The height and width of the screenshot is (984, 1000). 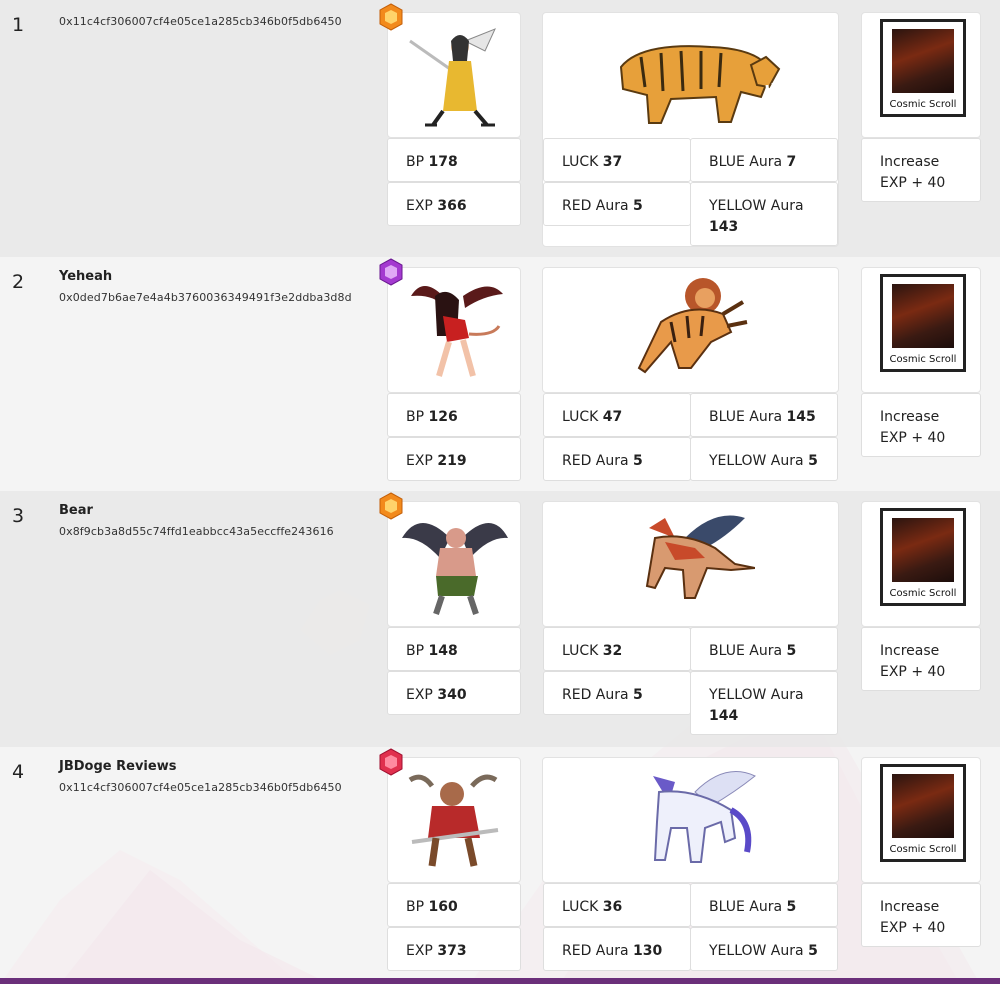 What do you see at coordinates (700, 84) in the screenshot?
I see `sabertooth-tiger-pet-icon` at bounding box center [700, 84].